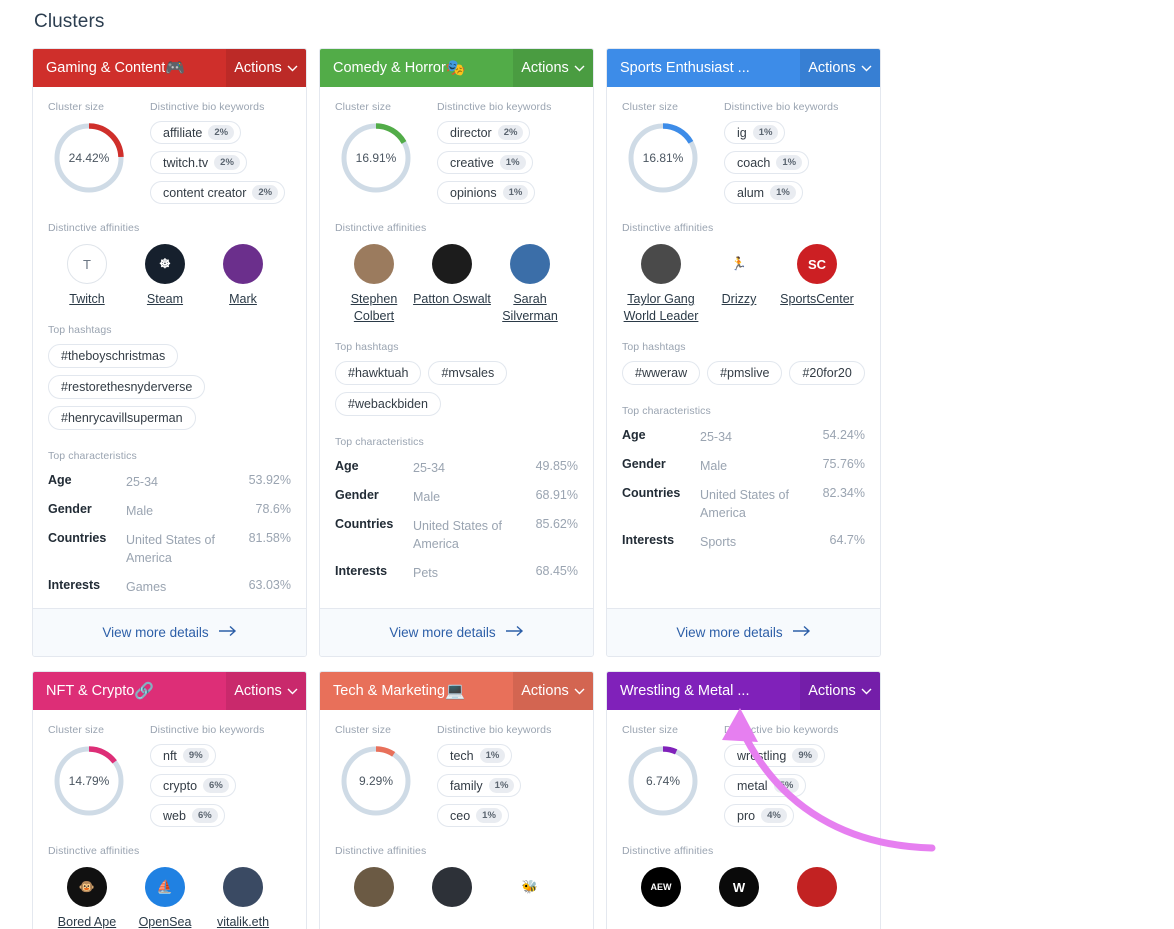 This screenshot has width=1174, height=929. Describe the element at coordinates (866, 68) in the screenshot. I see `chevron-down-icon` at that location.